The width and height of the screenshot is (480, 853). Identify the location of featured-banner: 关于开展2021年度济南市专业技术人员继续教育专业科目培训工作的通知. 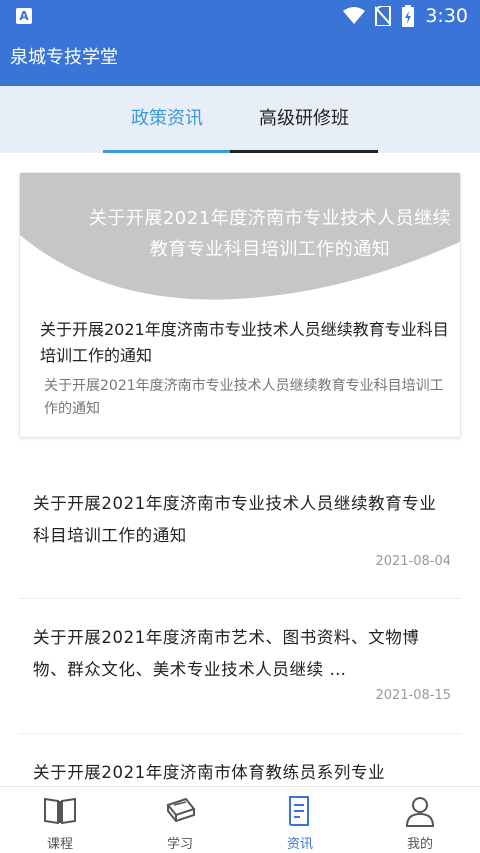
(240, 238).